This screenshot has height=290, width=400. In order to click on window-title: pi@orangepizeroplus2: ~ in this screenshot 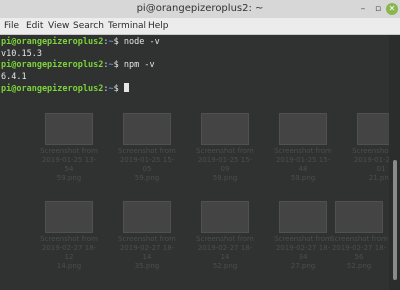, I will do `click(200, 8)`.